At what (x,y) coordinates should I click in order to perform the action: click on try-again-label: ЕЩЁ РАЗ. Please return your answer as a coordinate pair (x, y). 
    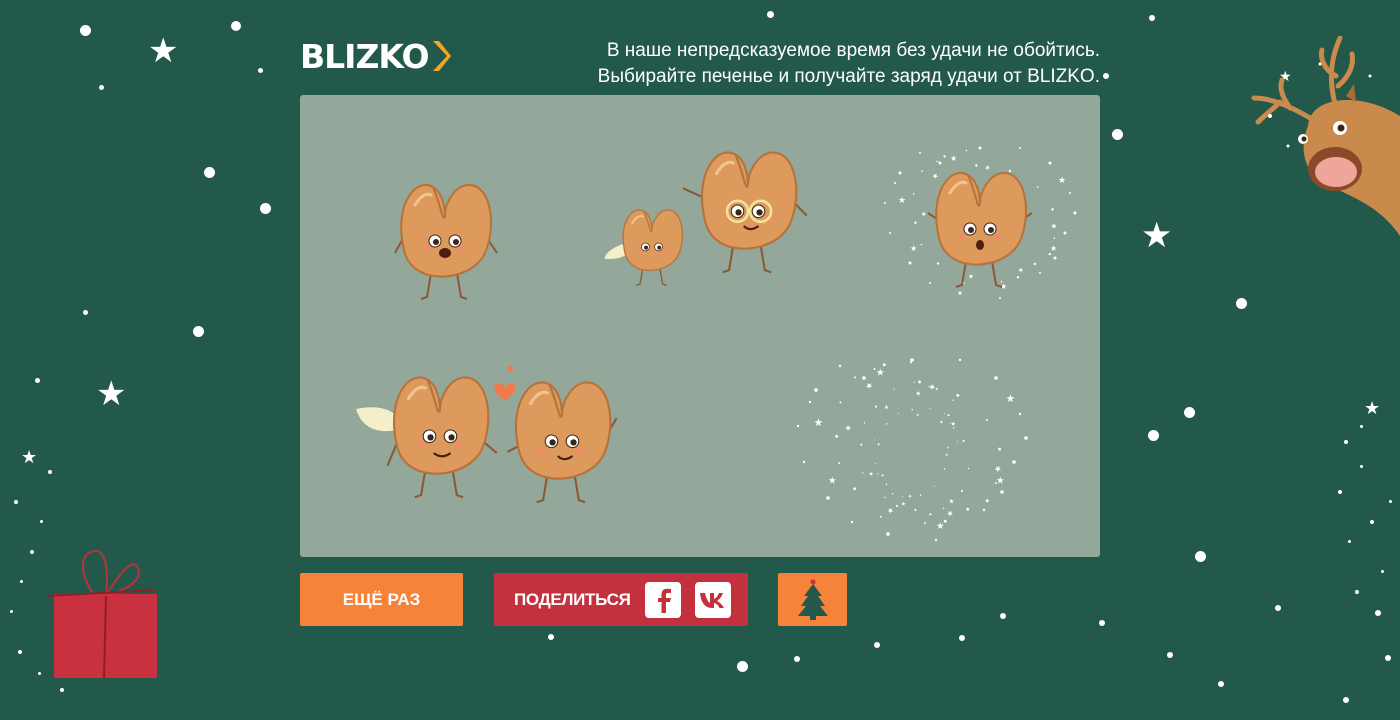
    Looking at the image, I should click on (381, 599).